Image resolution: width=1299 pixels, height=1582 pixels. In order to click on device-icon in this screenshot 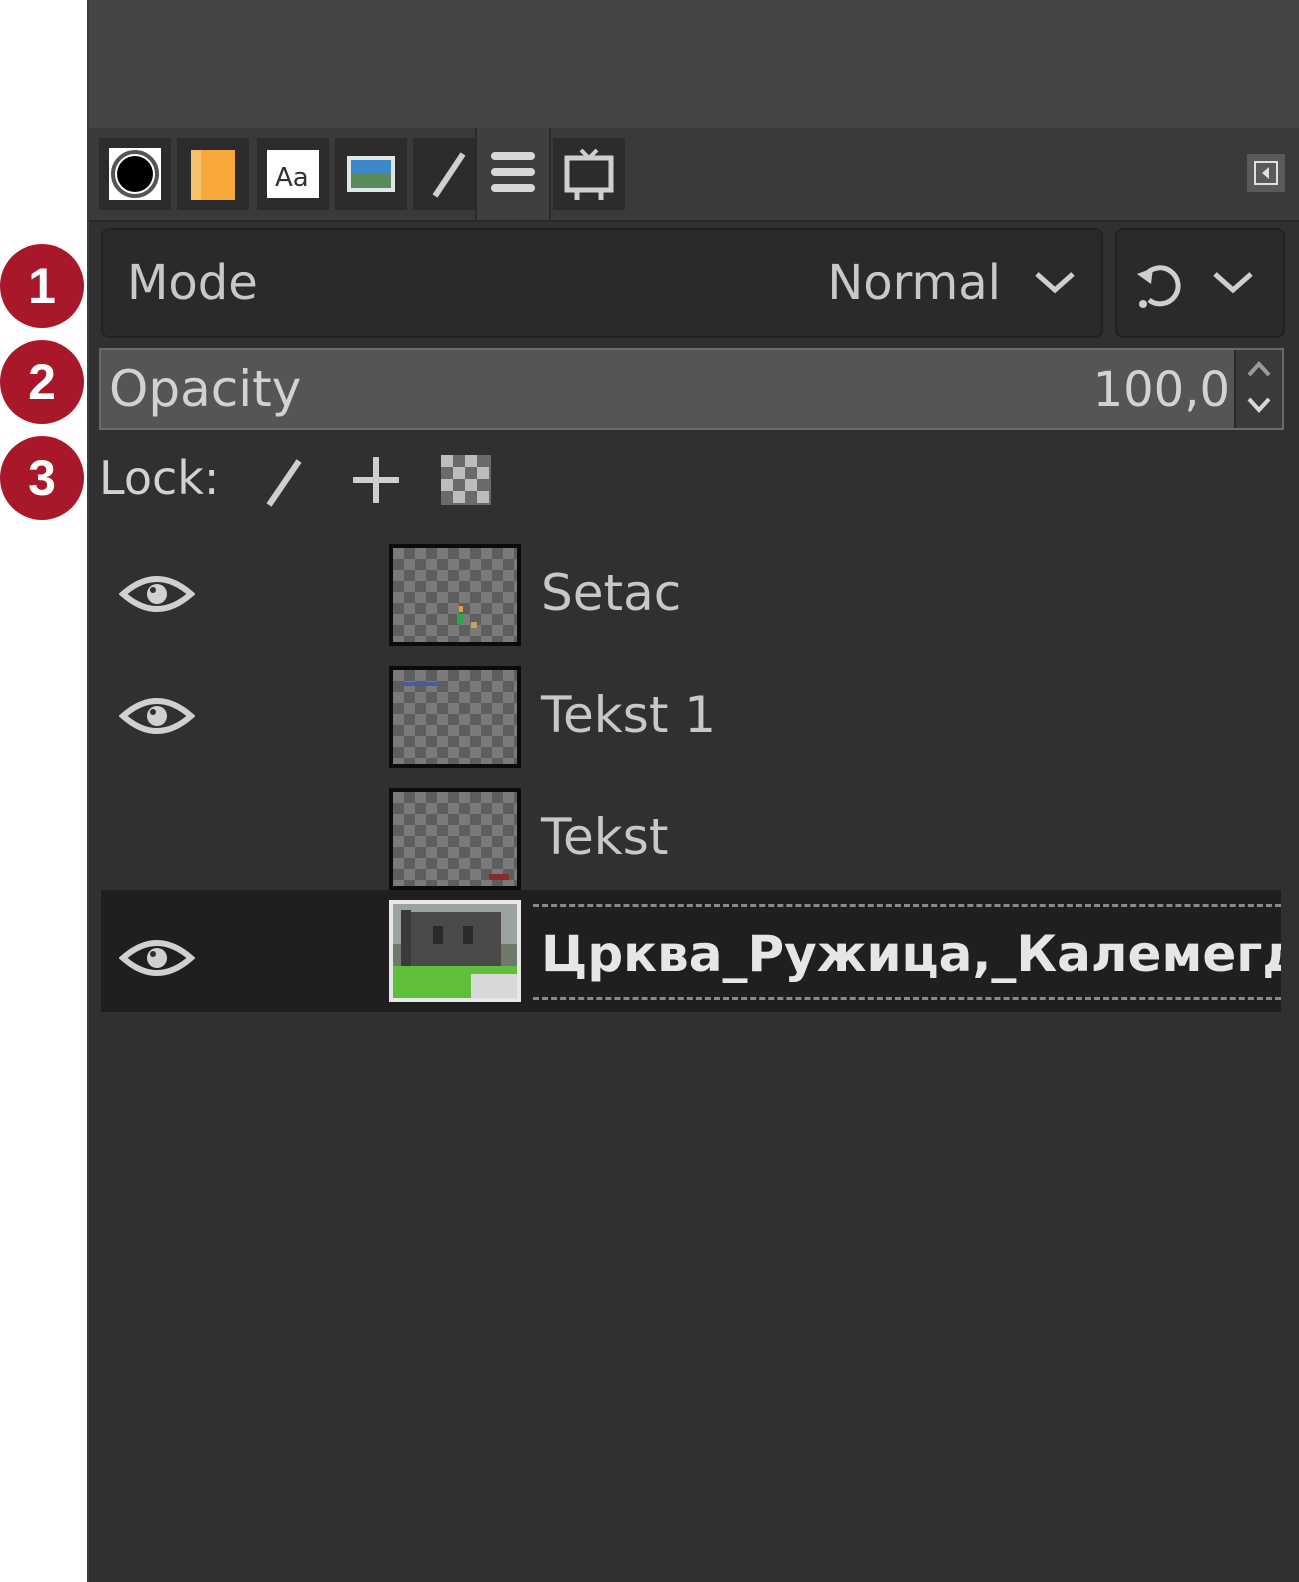, I will do `click(589, 174)`.